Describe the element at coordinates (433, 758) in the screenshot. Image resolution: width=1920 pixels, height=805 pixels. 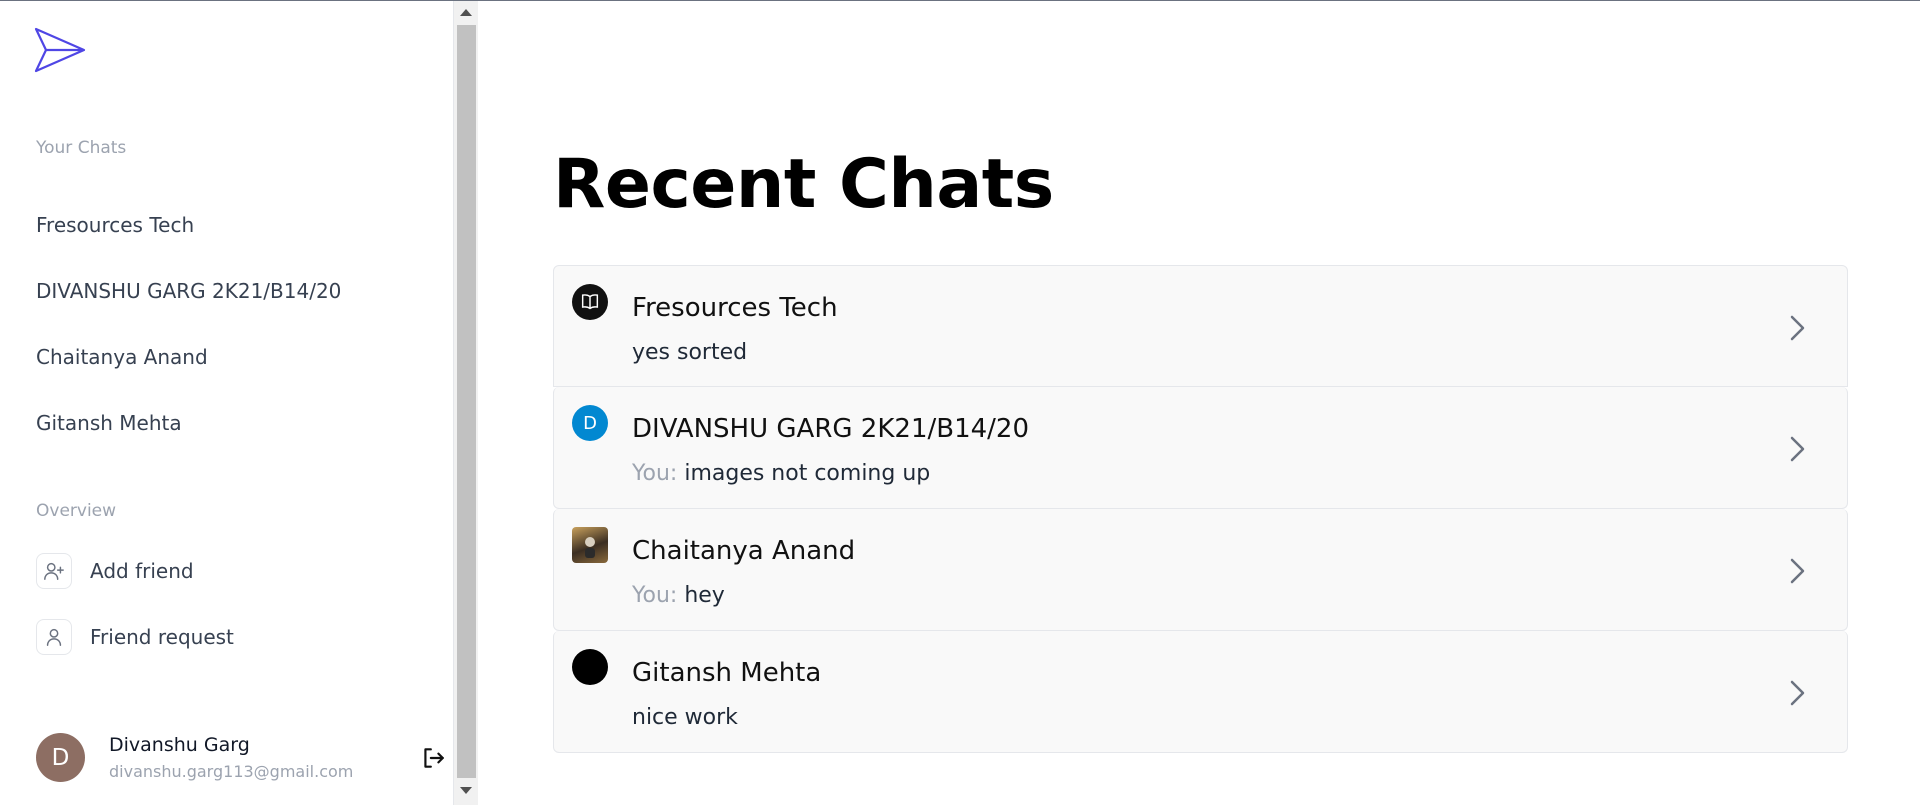
I see `logout-icon` at that location.